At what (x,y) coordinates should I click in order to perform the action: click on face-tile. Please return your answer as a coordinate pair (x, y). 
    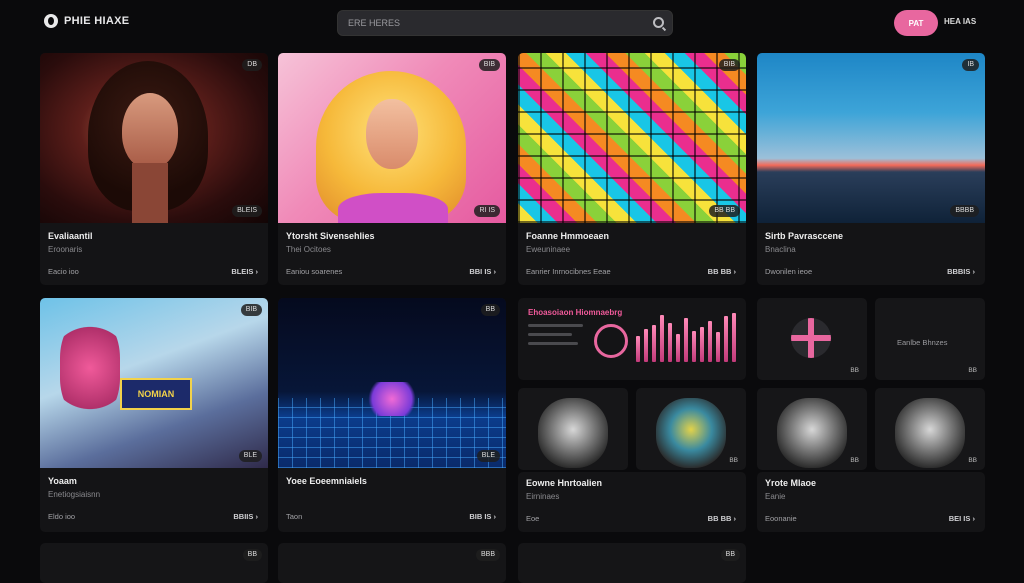
    Looking at the image, I should click on (573, 429).